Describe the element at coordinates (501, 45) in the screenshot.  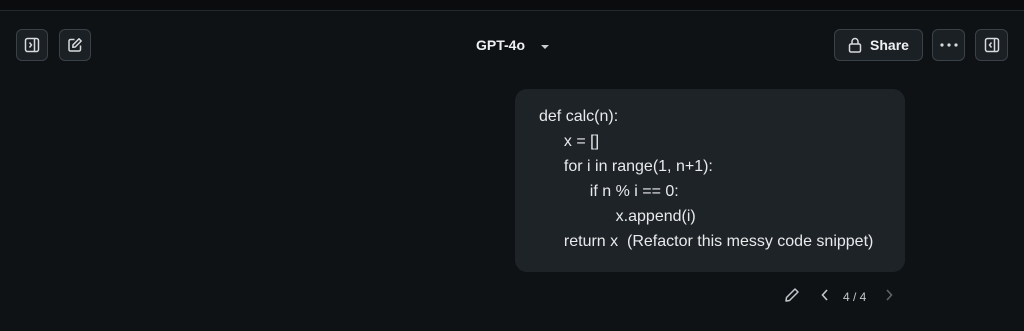
I see `model-name: GPT-4o` at that location.